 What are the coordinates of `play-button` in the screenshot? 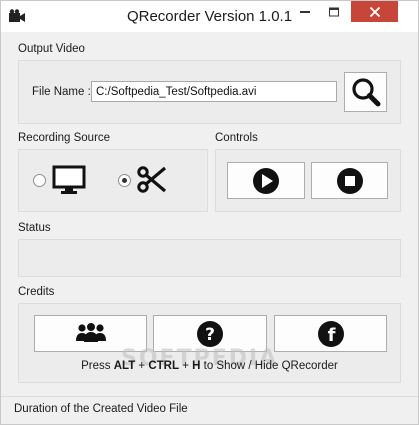 It's located at (266, 180).